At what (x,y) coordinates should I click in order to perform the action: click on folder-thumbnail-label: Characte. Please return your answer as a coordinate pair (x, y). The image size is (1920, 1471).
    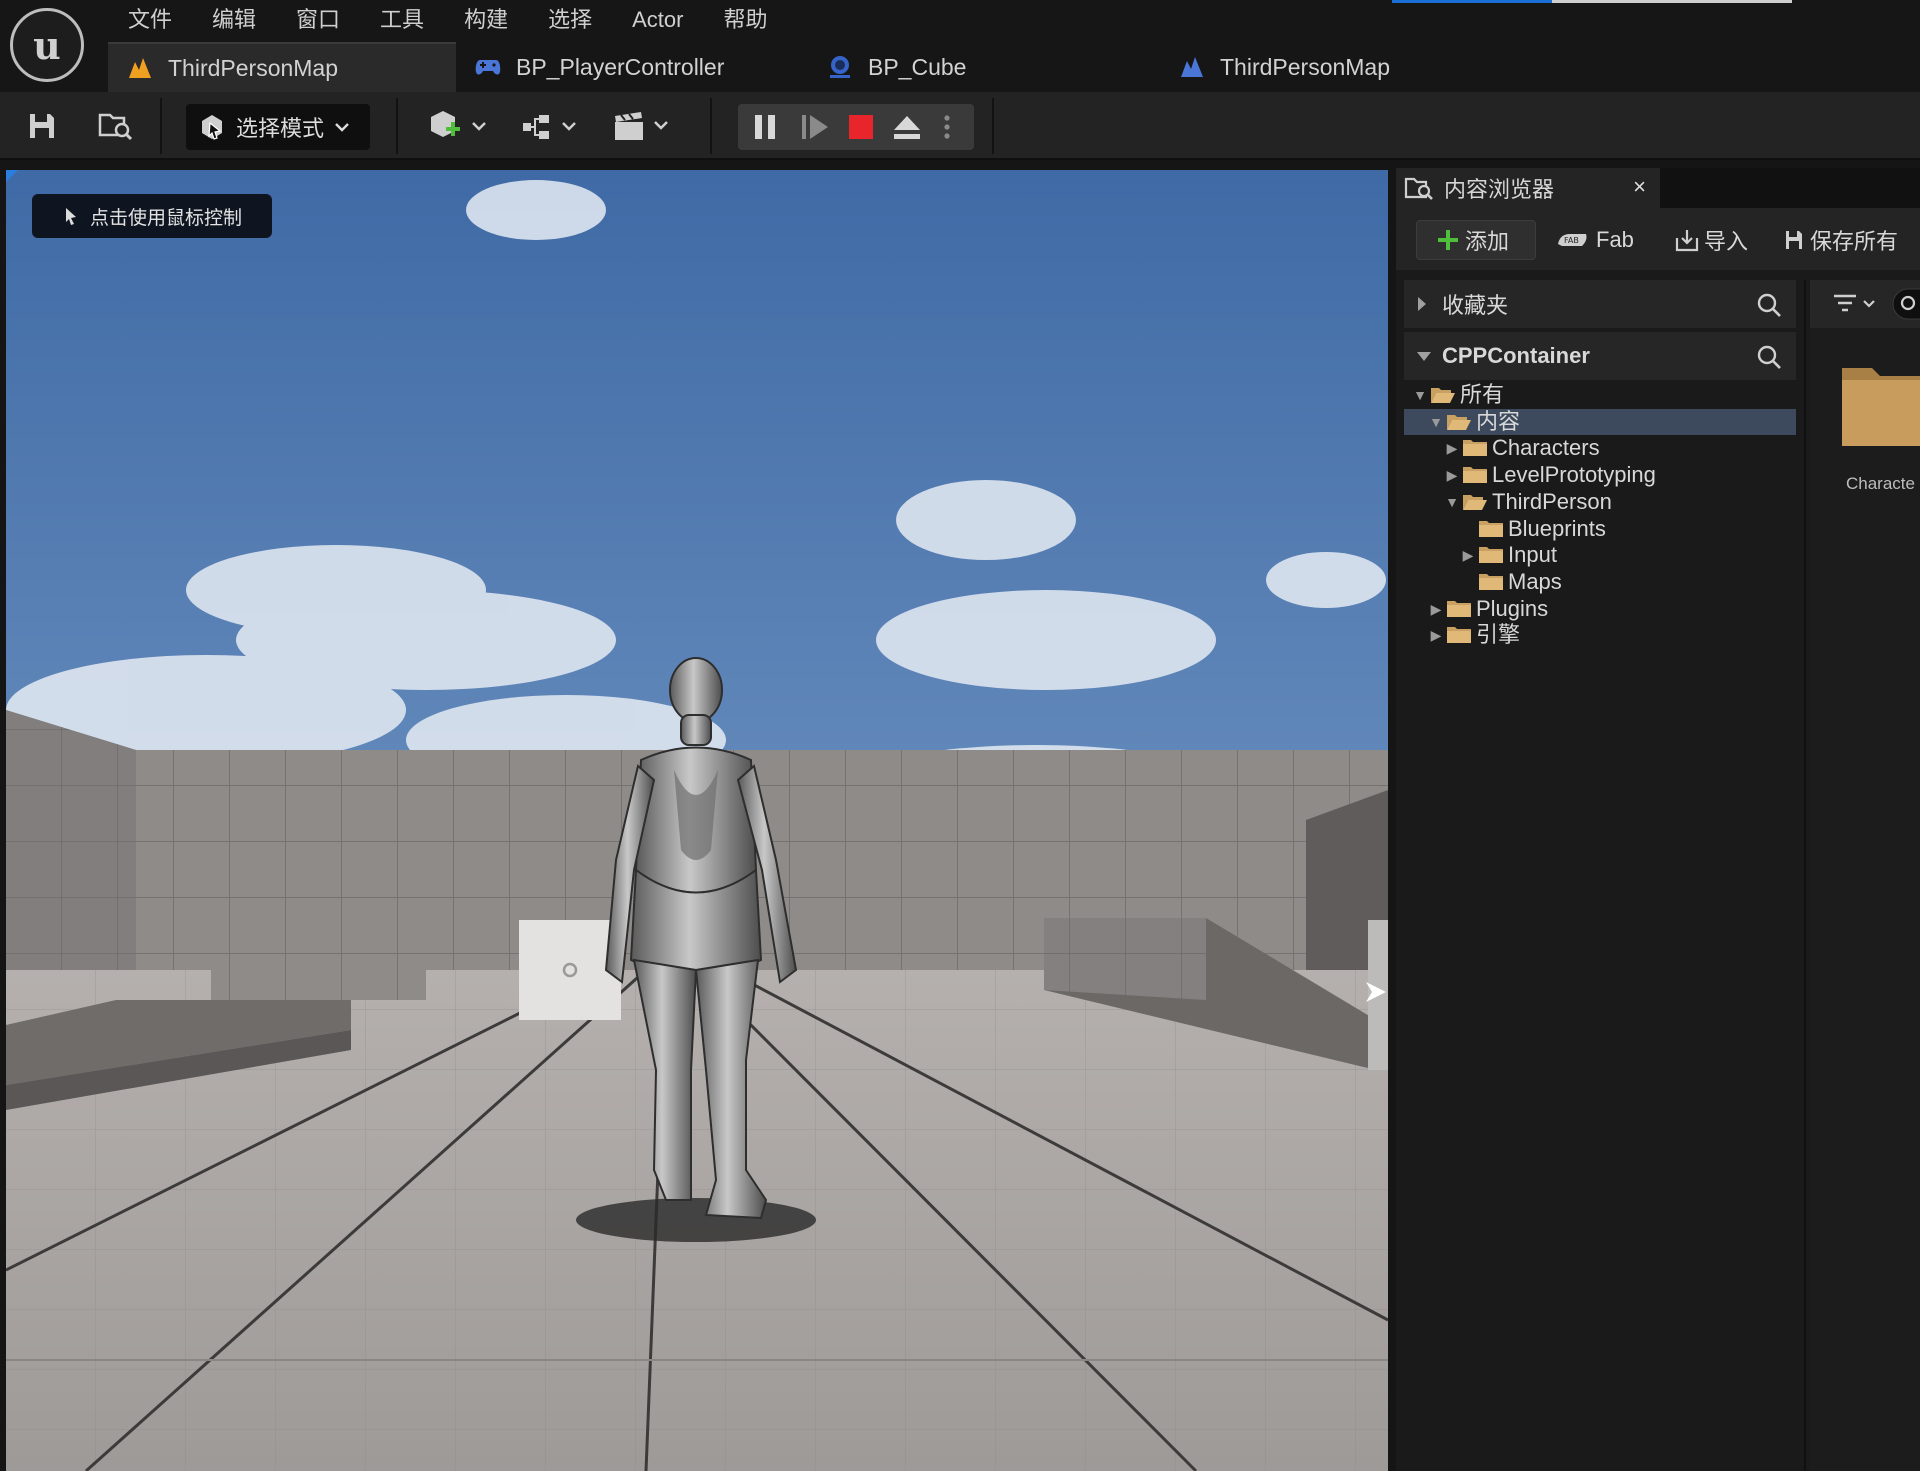
    Looking at the image, I should click on (1880, 483).